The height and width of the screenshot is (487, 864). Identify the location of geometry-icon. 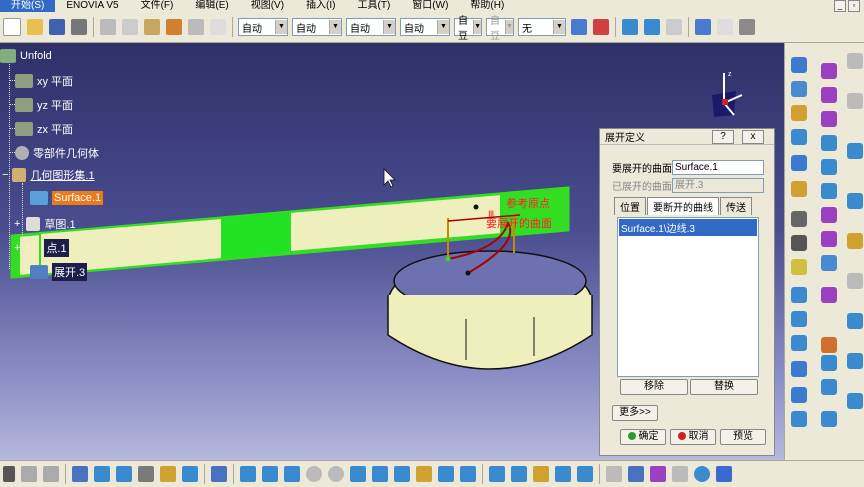
(703, 27).